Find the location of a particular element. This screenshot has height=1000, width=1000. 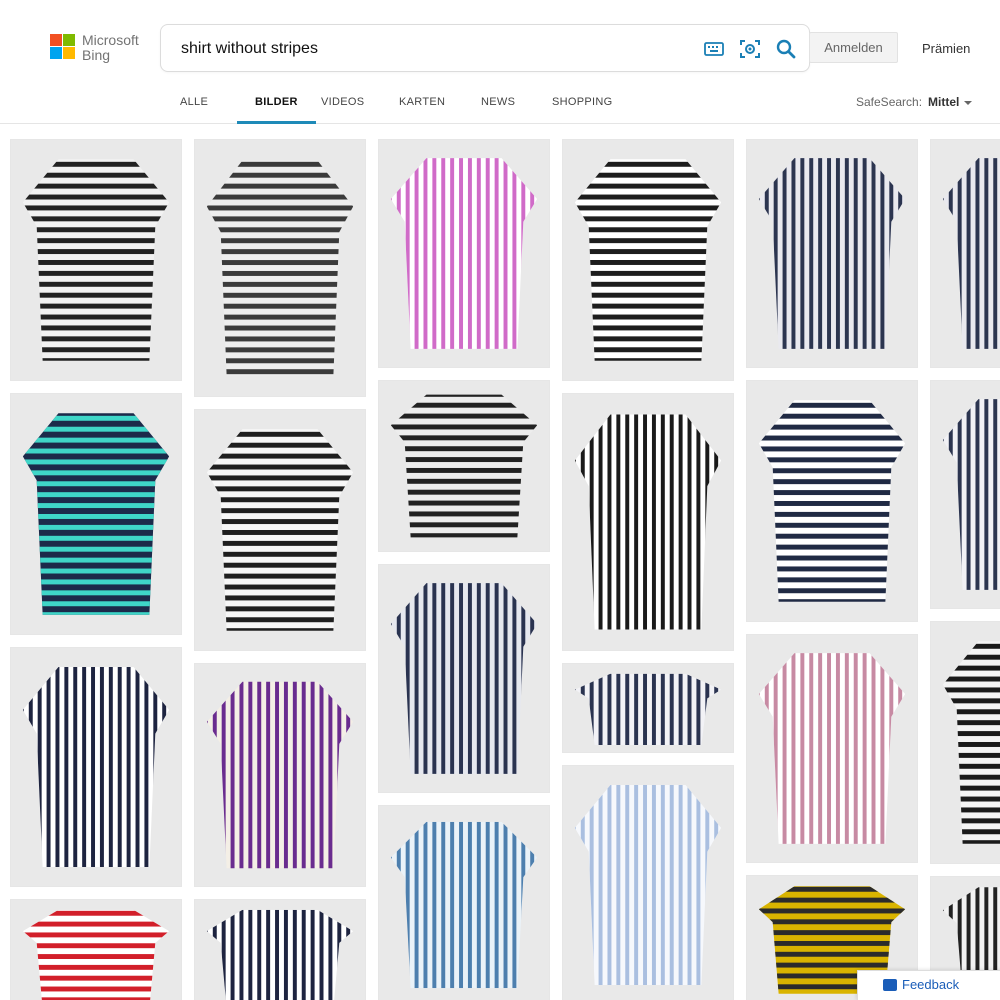

search-box is located at coordinates (485, 48).